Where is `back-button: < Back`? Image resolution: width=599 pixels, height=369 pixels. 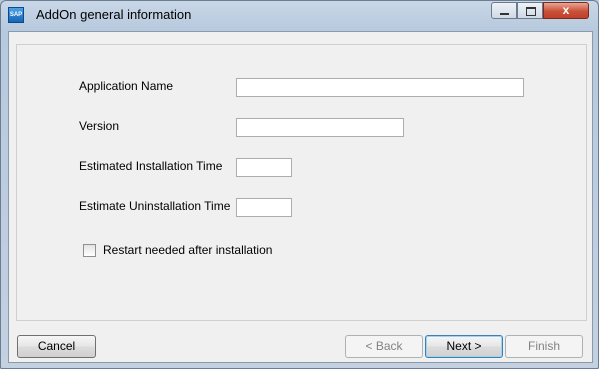 back-button: < Back is located at coordinates (384, 346).